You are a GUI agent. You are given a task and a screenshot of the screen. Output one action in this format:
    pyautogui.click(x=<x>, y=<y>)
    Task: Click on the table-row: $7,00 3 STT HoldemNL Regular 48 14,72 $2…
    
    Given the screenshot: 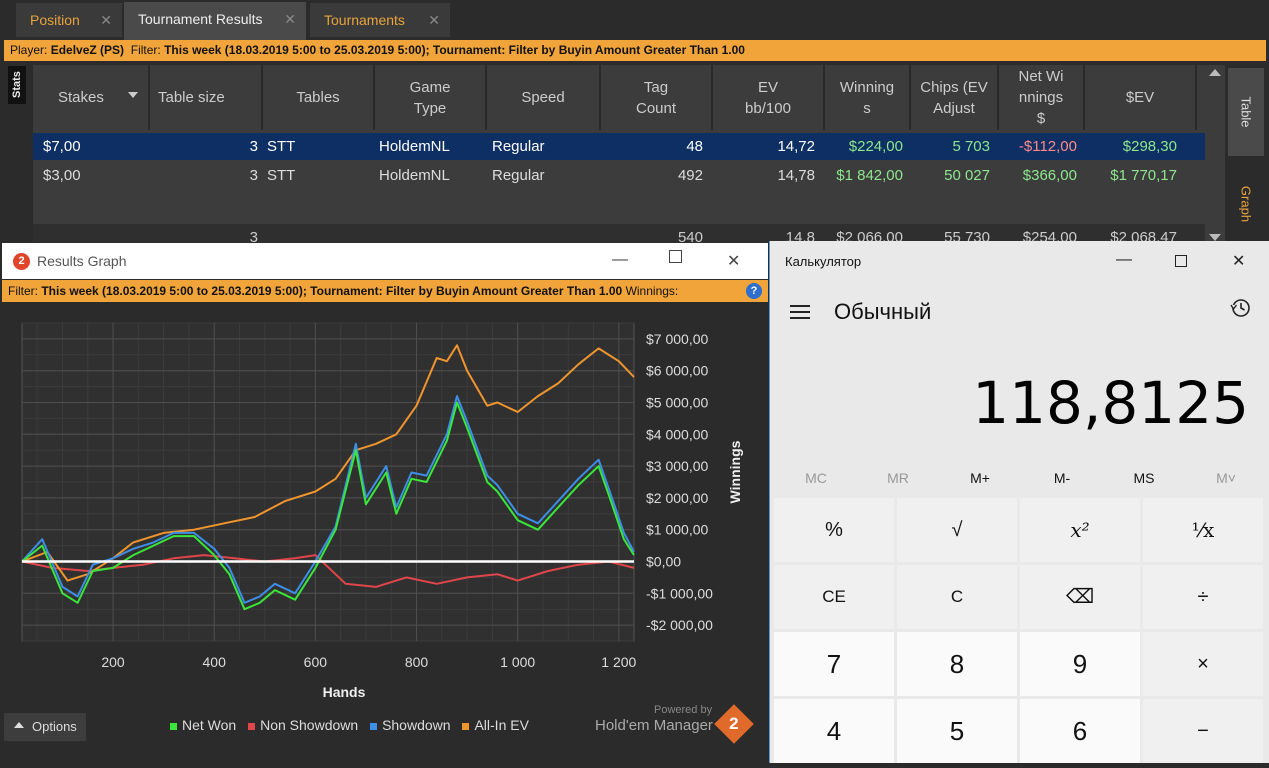 What is the action you would take?
    pyautogui.click(x=619, y=146)
    